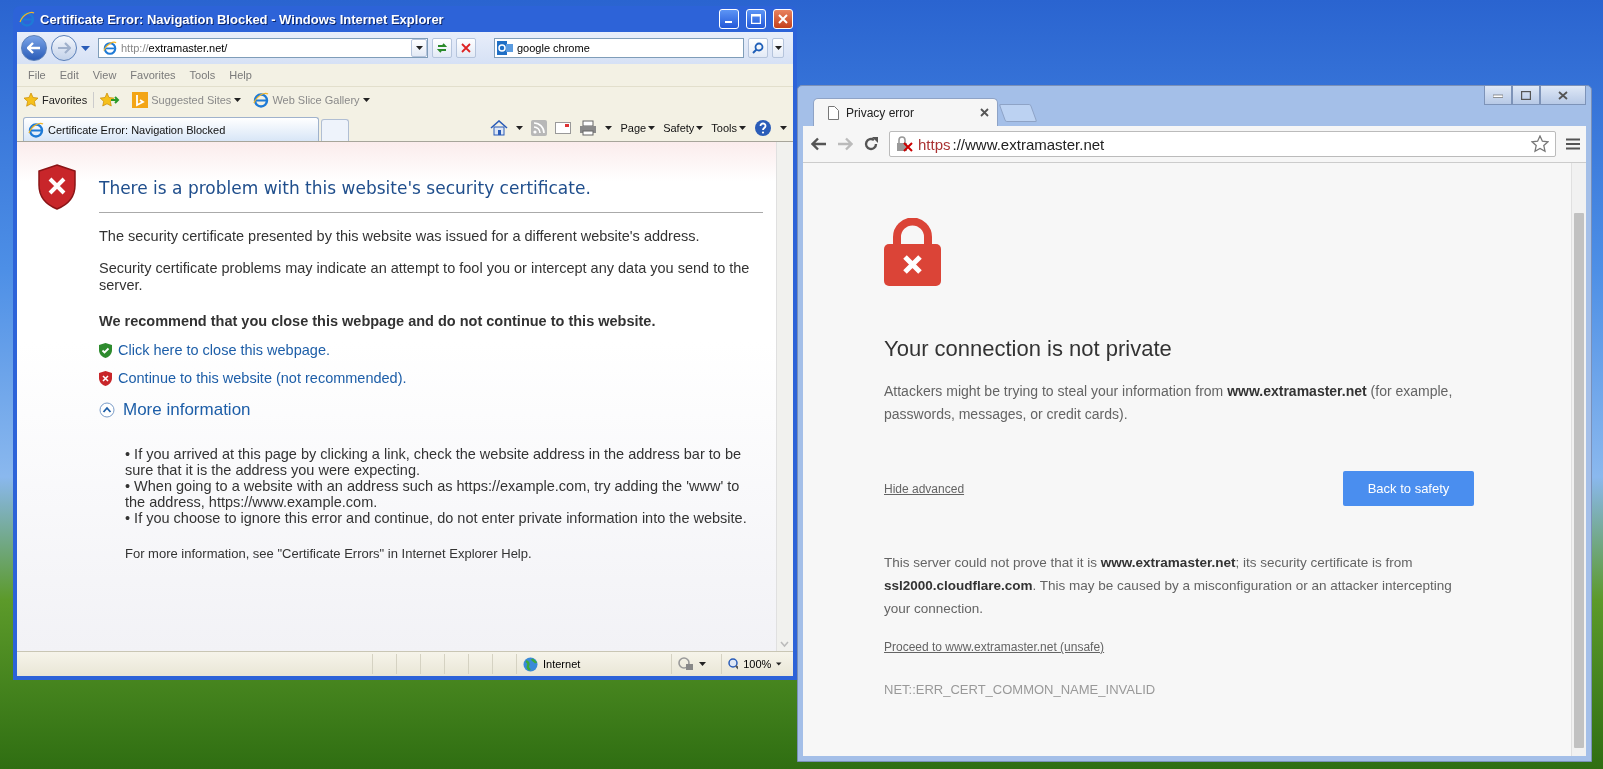 The width and height of the screenshot is (1603, 769). What do you see at coordinates (329, 553) in the screenshot?
I see `help-note: For more information, see "Certificate Errors" in Internet Explorer Help.` at bounding box center [329, 553].